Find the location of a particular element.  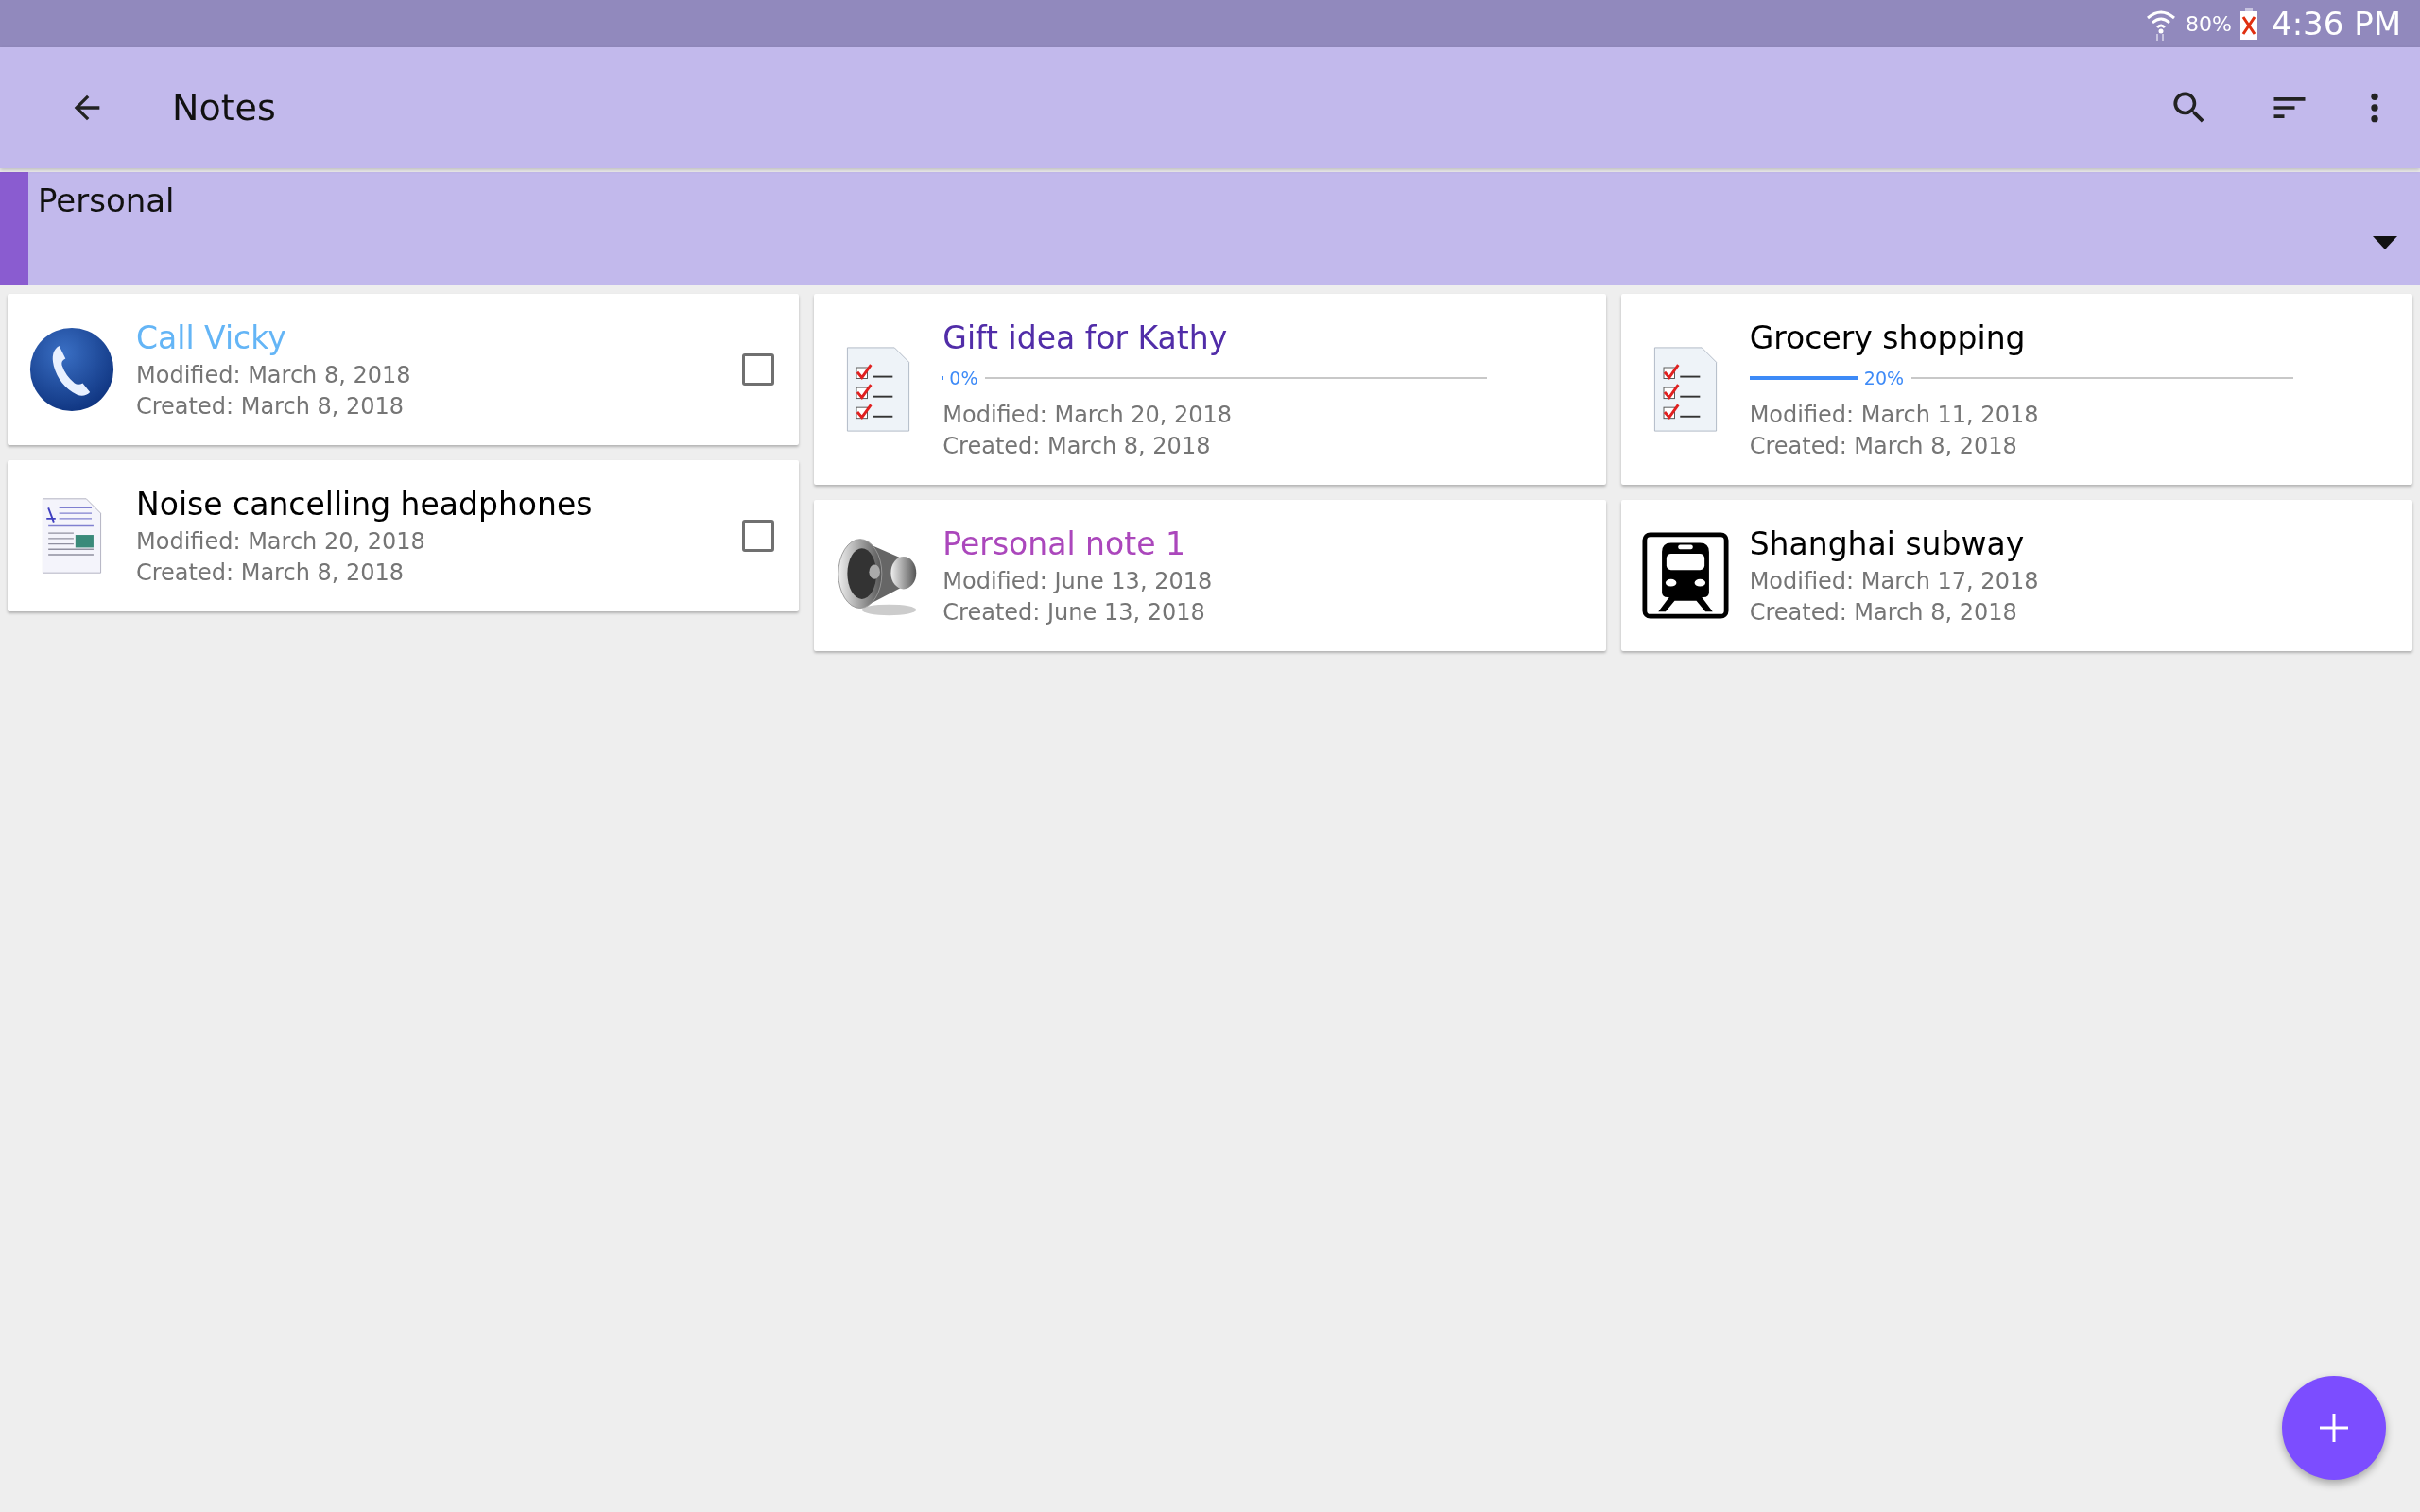

note-title: Personal note 1 is located at coordinates (1064, 544).